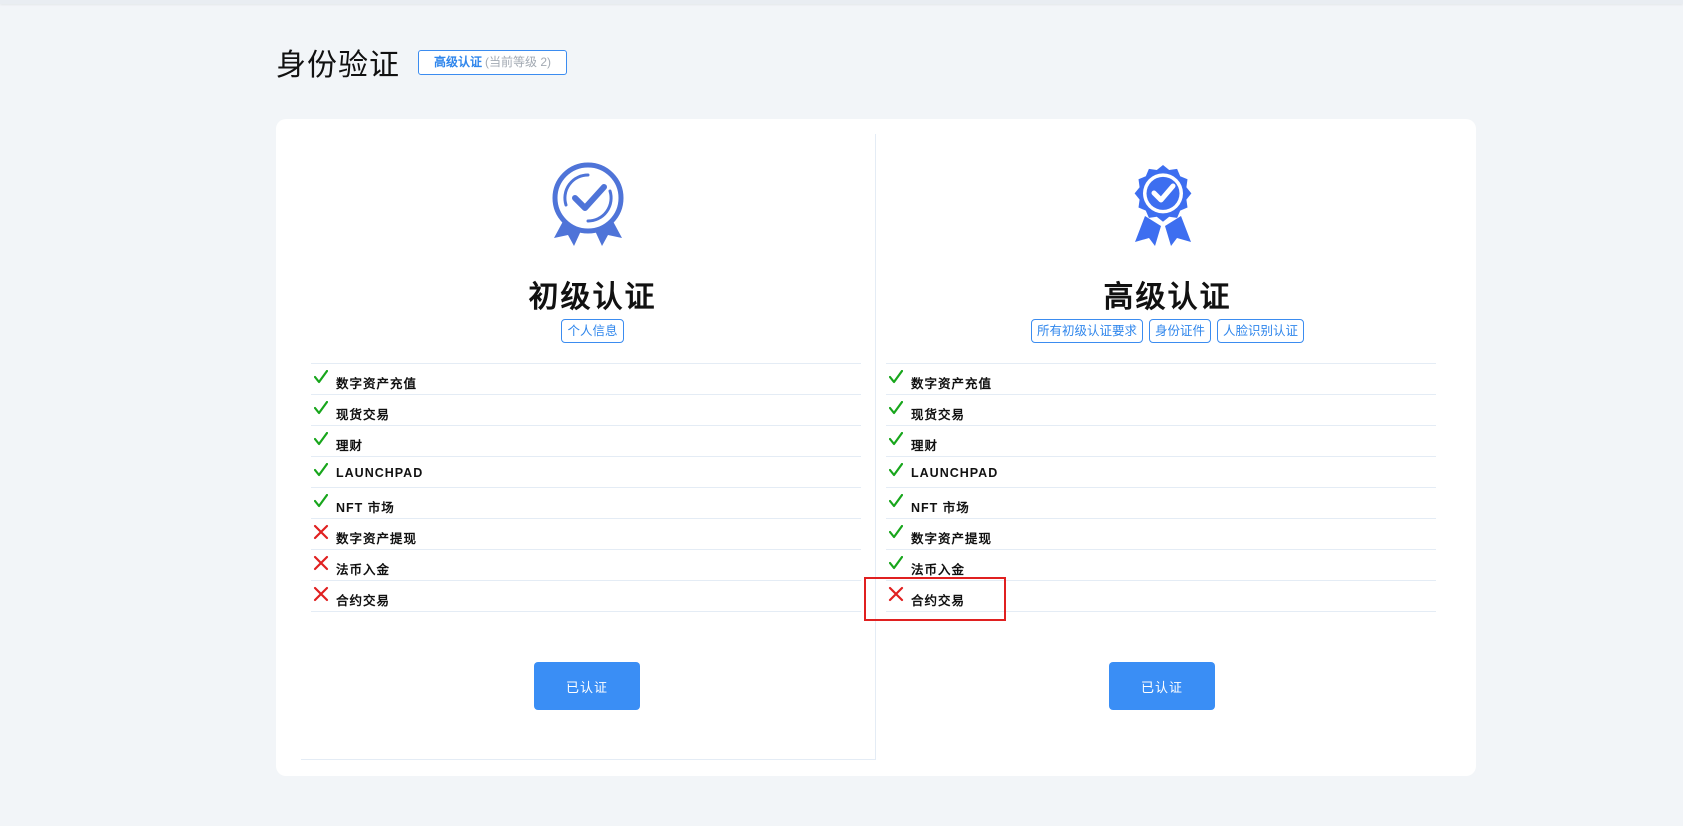 The height and width of the screenshot is (826, 1683). I want to click on feature-row: 法币入金, so click(586, 565).